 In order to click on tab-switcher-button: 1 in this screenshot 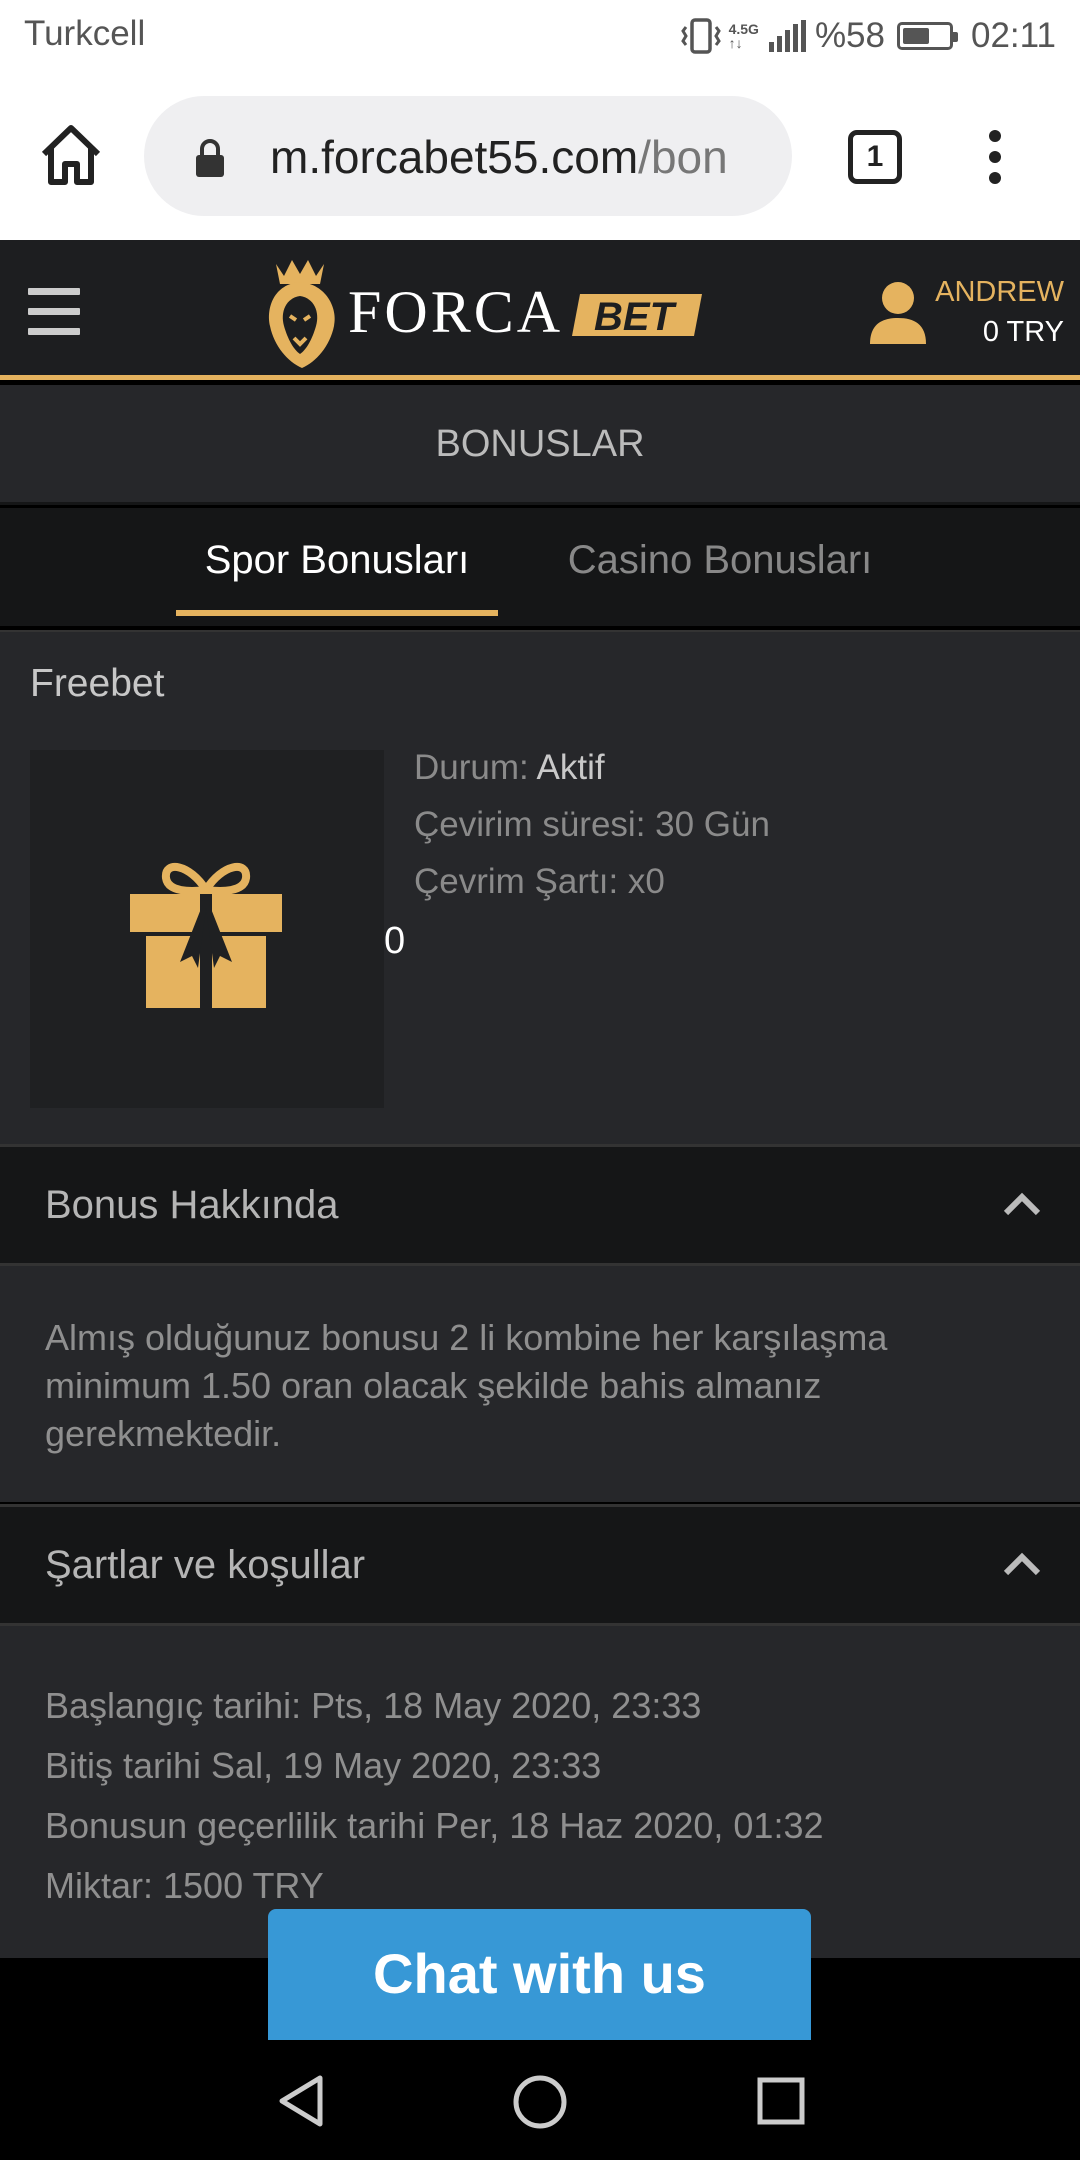, I will do `click(875, 157)`.